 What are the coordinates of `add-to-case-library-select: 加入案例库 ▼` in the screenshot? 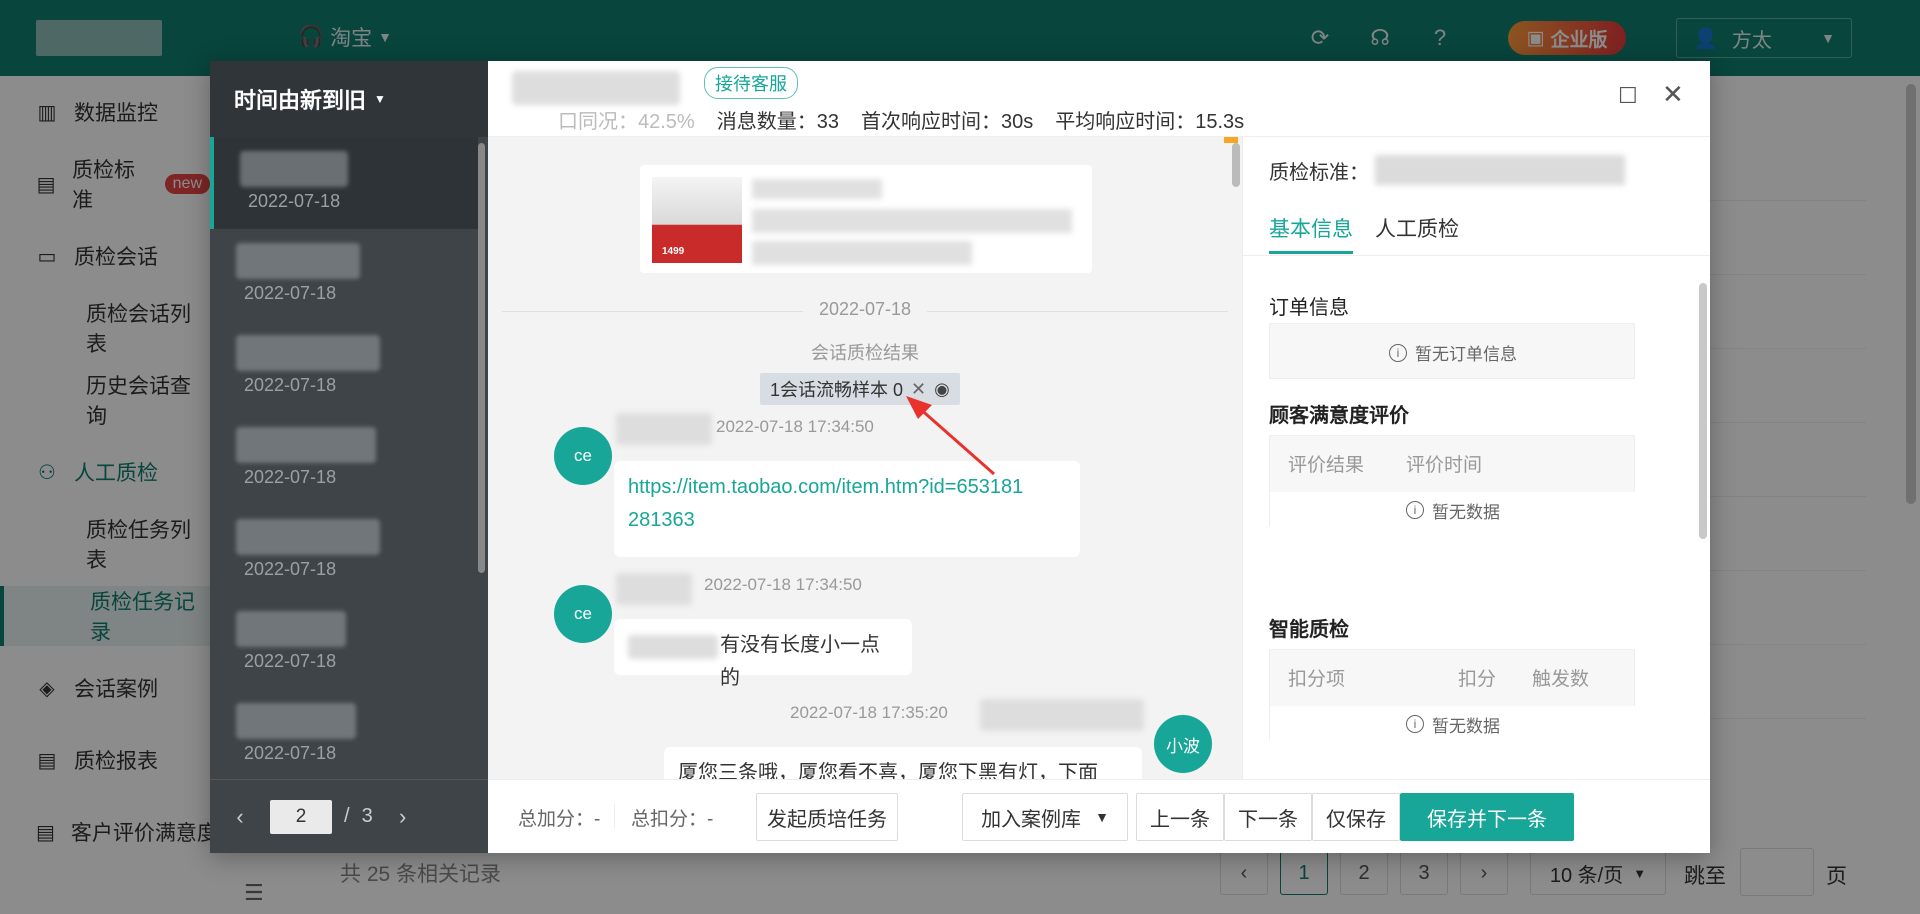 It's located at (1045, 817).